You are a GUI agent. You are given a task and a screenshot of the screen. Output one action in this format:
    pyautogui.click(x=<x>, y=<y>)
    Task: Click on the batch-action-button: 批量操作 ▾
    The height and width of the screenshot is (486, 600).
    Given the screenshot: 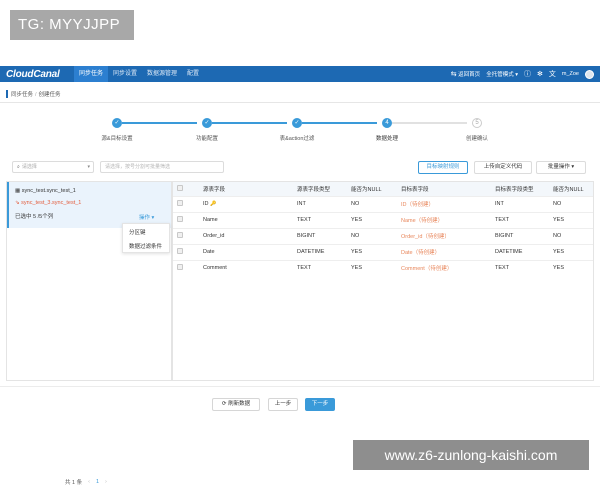 What is the action you would take?
    pyautogui.click(x=561, y=167)
    